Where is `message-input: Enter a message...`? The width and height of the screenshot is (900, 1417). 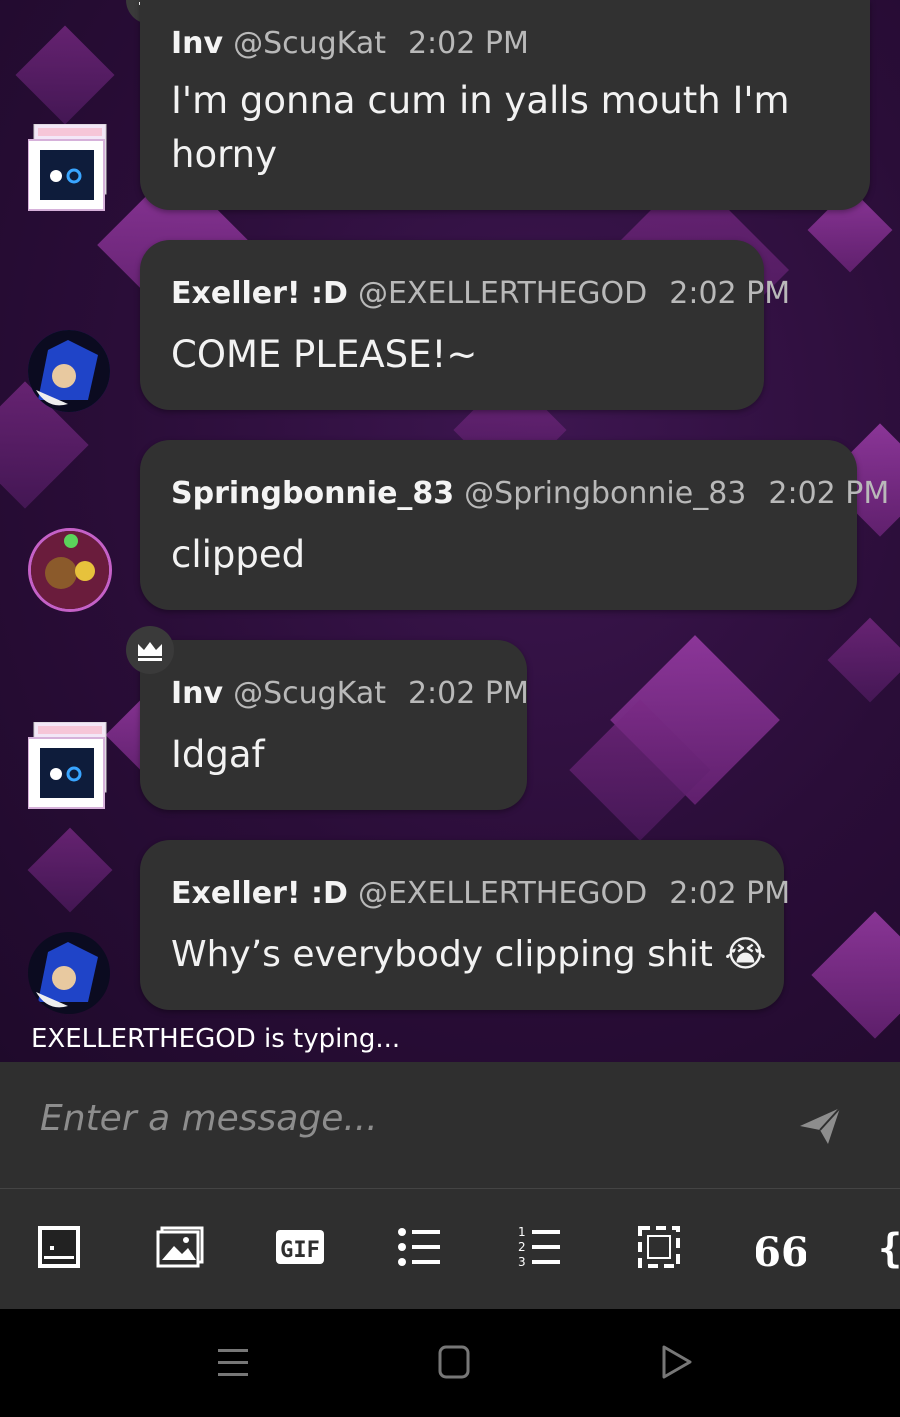
message-input: Enter a message... is located at coordinates (209, 1118).